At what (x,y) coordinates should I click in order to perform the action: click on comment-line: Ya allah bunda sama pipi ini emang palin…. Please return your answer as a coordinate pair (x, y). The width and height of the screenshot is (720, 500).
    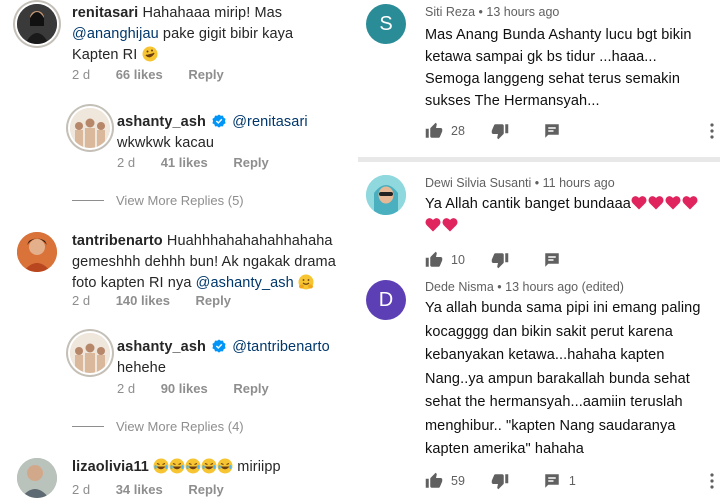
    Looking at the image, I should click on (563, 308).